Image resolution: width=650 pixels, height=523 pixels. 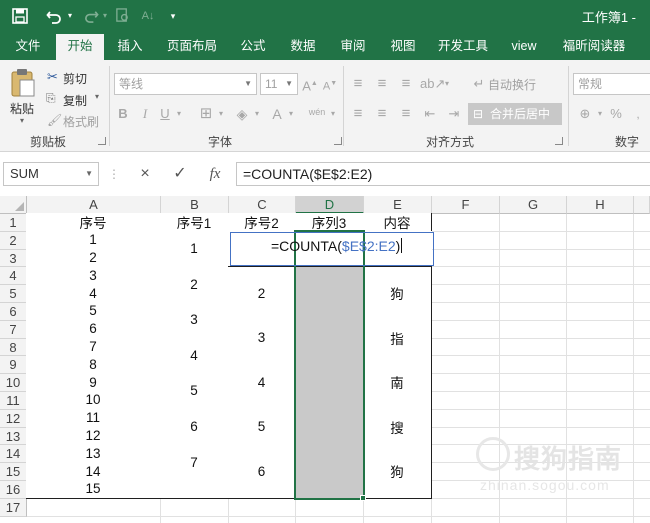 What do you see at coordinates (221, 114) in the screenshot?
I see `borders-dropdown-icon: ▾` at bounding box center [221, 114].